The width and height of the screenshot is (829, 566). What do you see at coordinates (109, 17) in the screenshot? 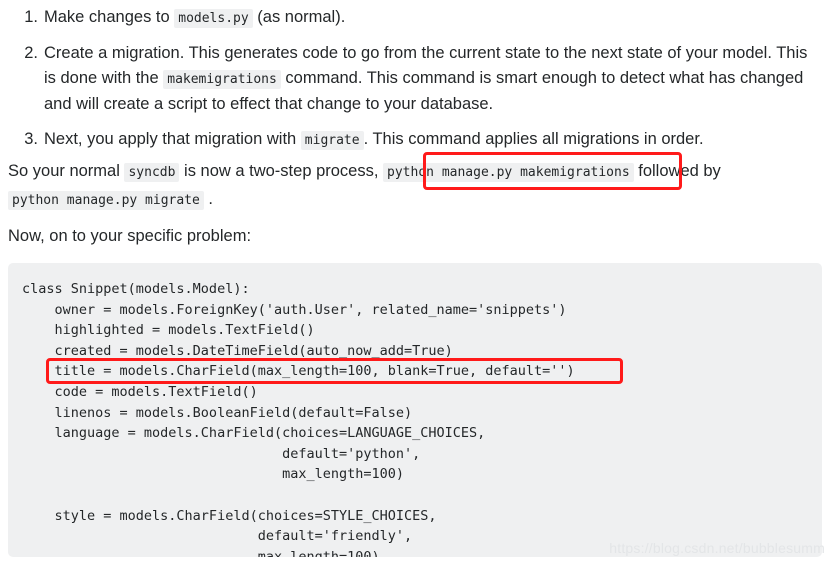
I see `step-text-before: Make changes to` at bounding box center [109, 17].